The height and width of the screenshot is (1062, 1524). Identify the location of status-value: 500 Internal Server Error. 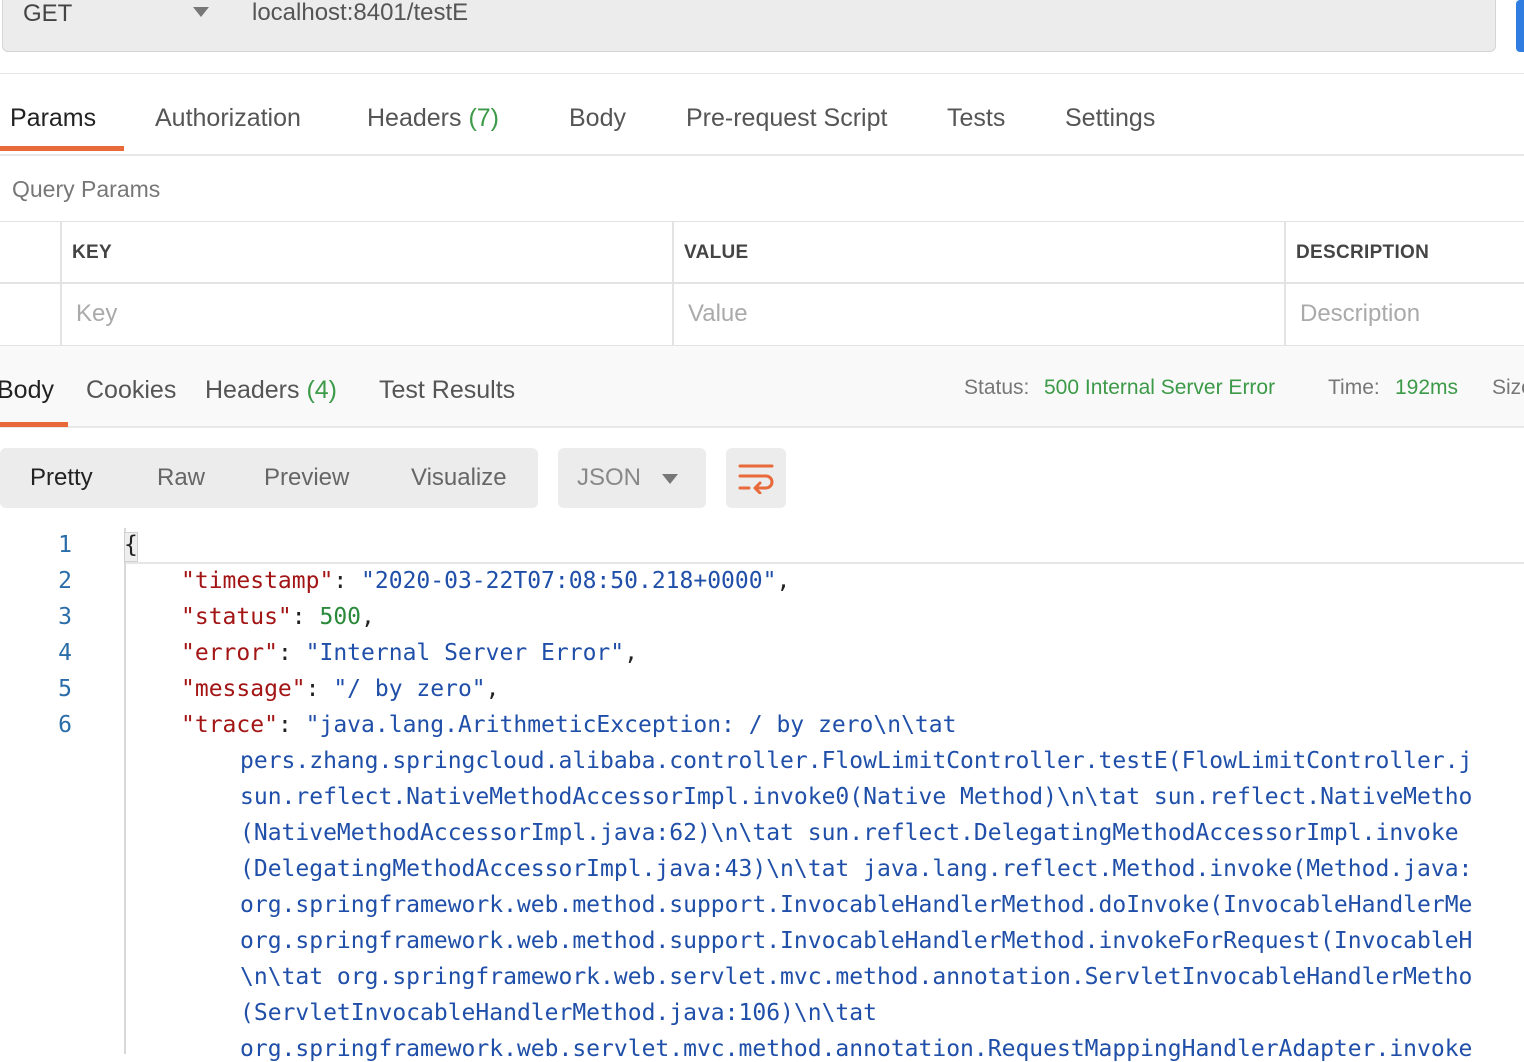
(1159, 388).